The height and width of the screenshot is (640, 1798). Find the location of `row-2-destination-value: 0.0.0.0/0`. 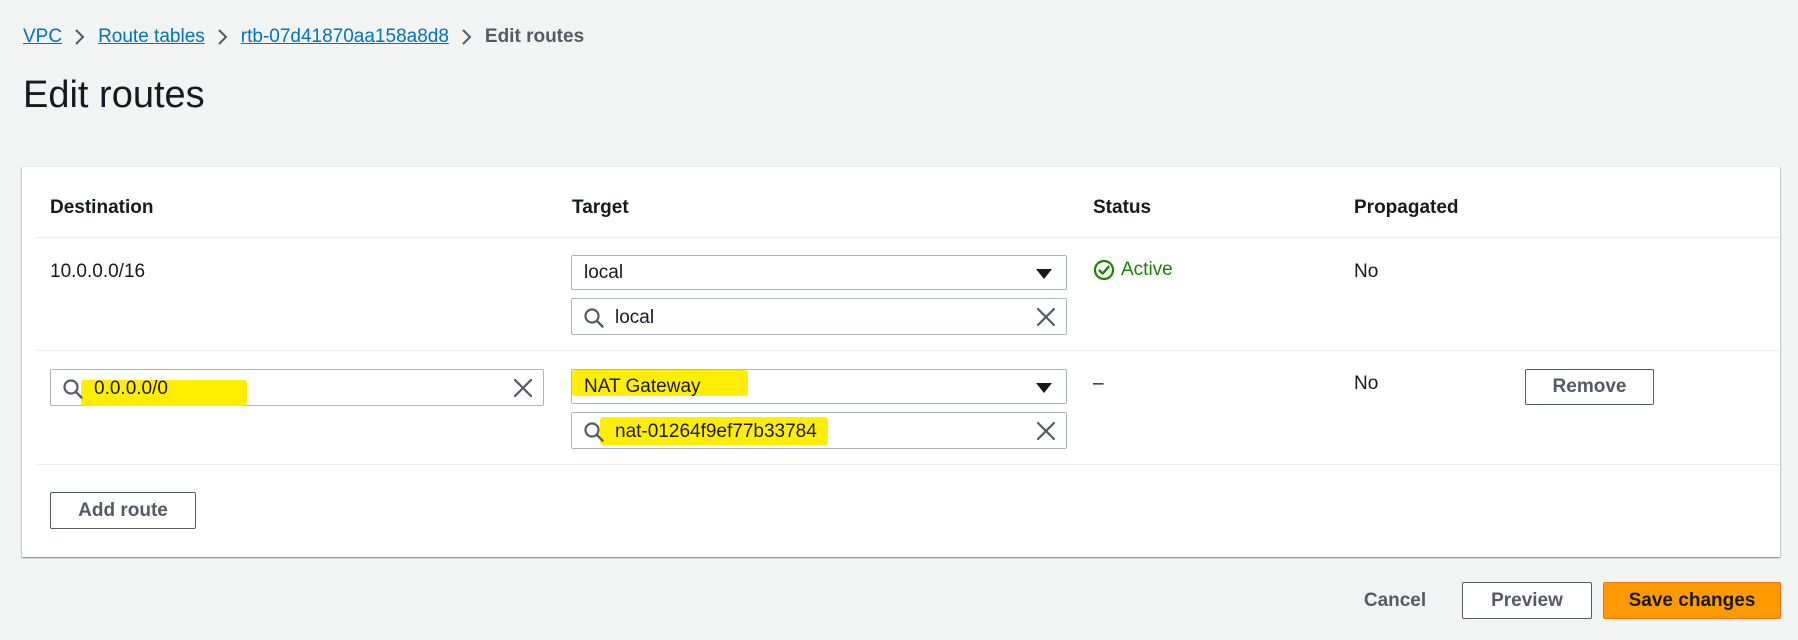

row-2-destination-value: 0.0.0.0/0 is located at coordinates (131, 388).